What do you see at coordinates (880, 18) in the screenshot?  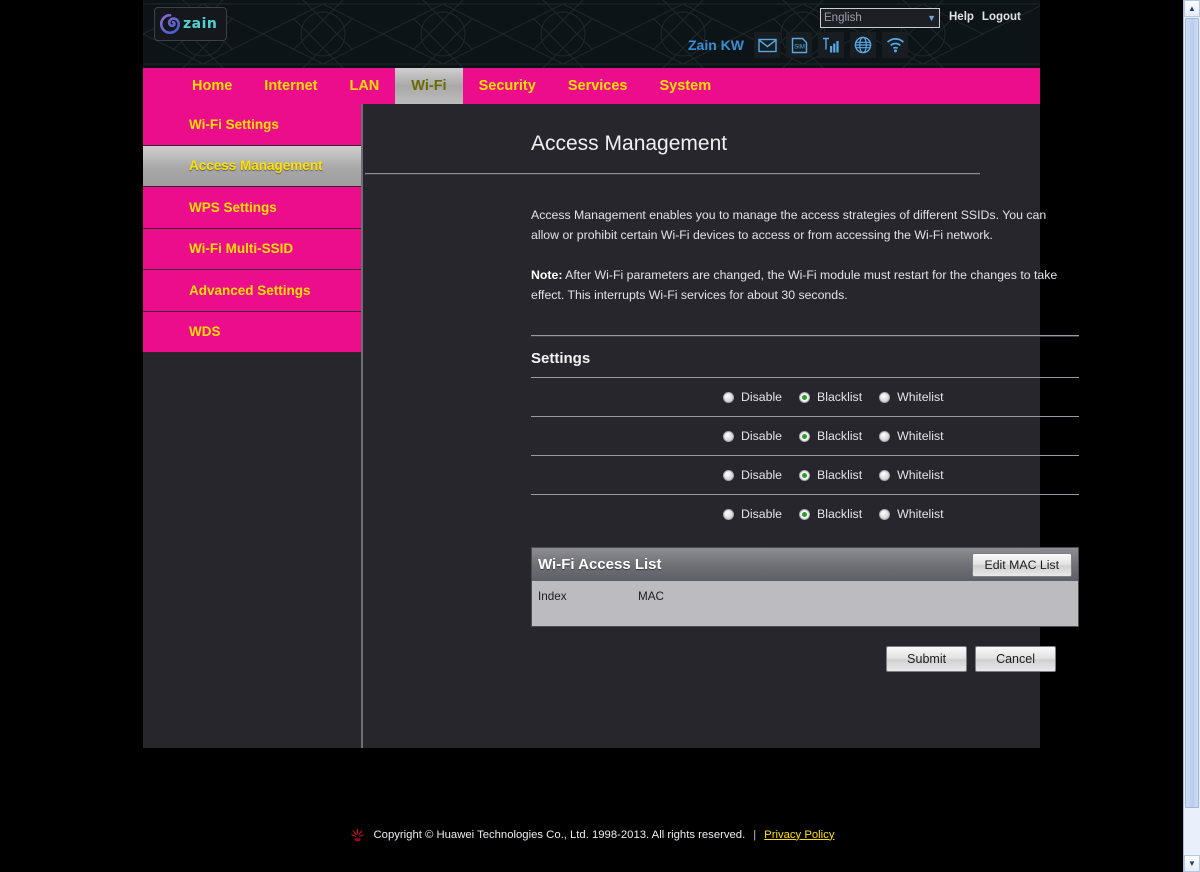 I see `language-select: English ▼` at bounding box center [880, 18].